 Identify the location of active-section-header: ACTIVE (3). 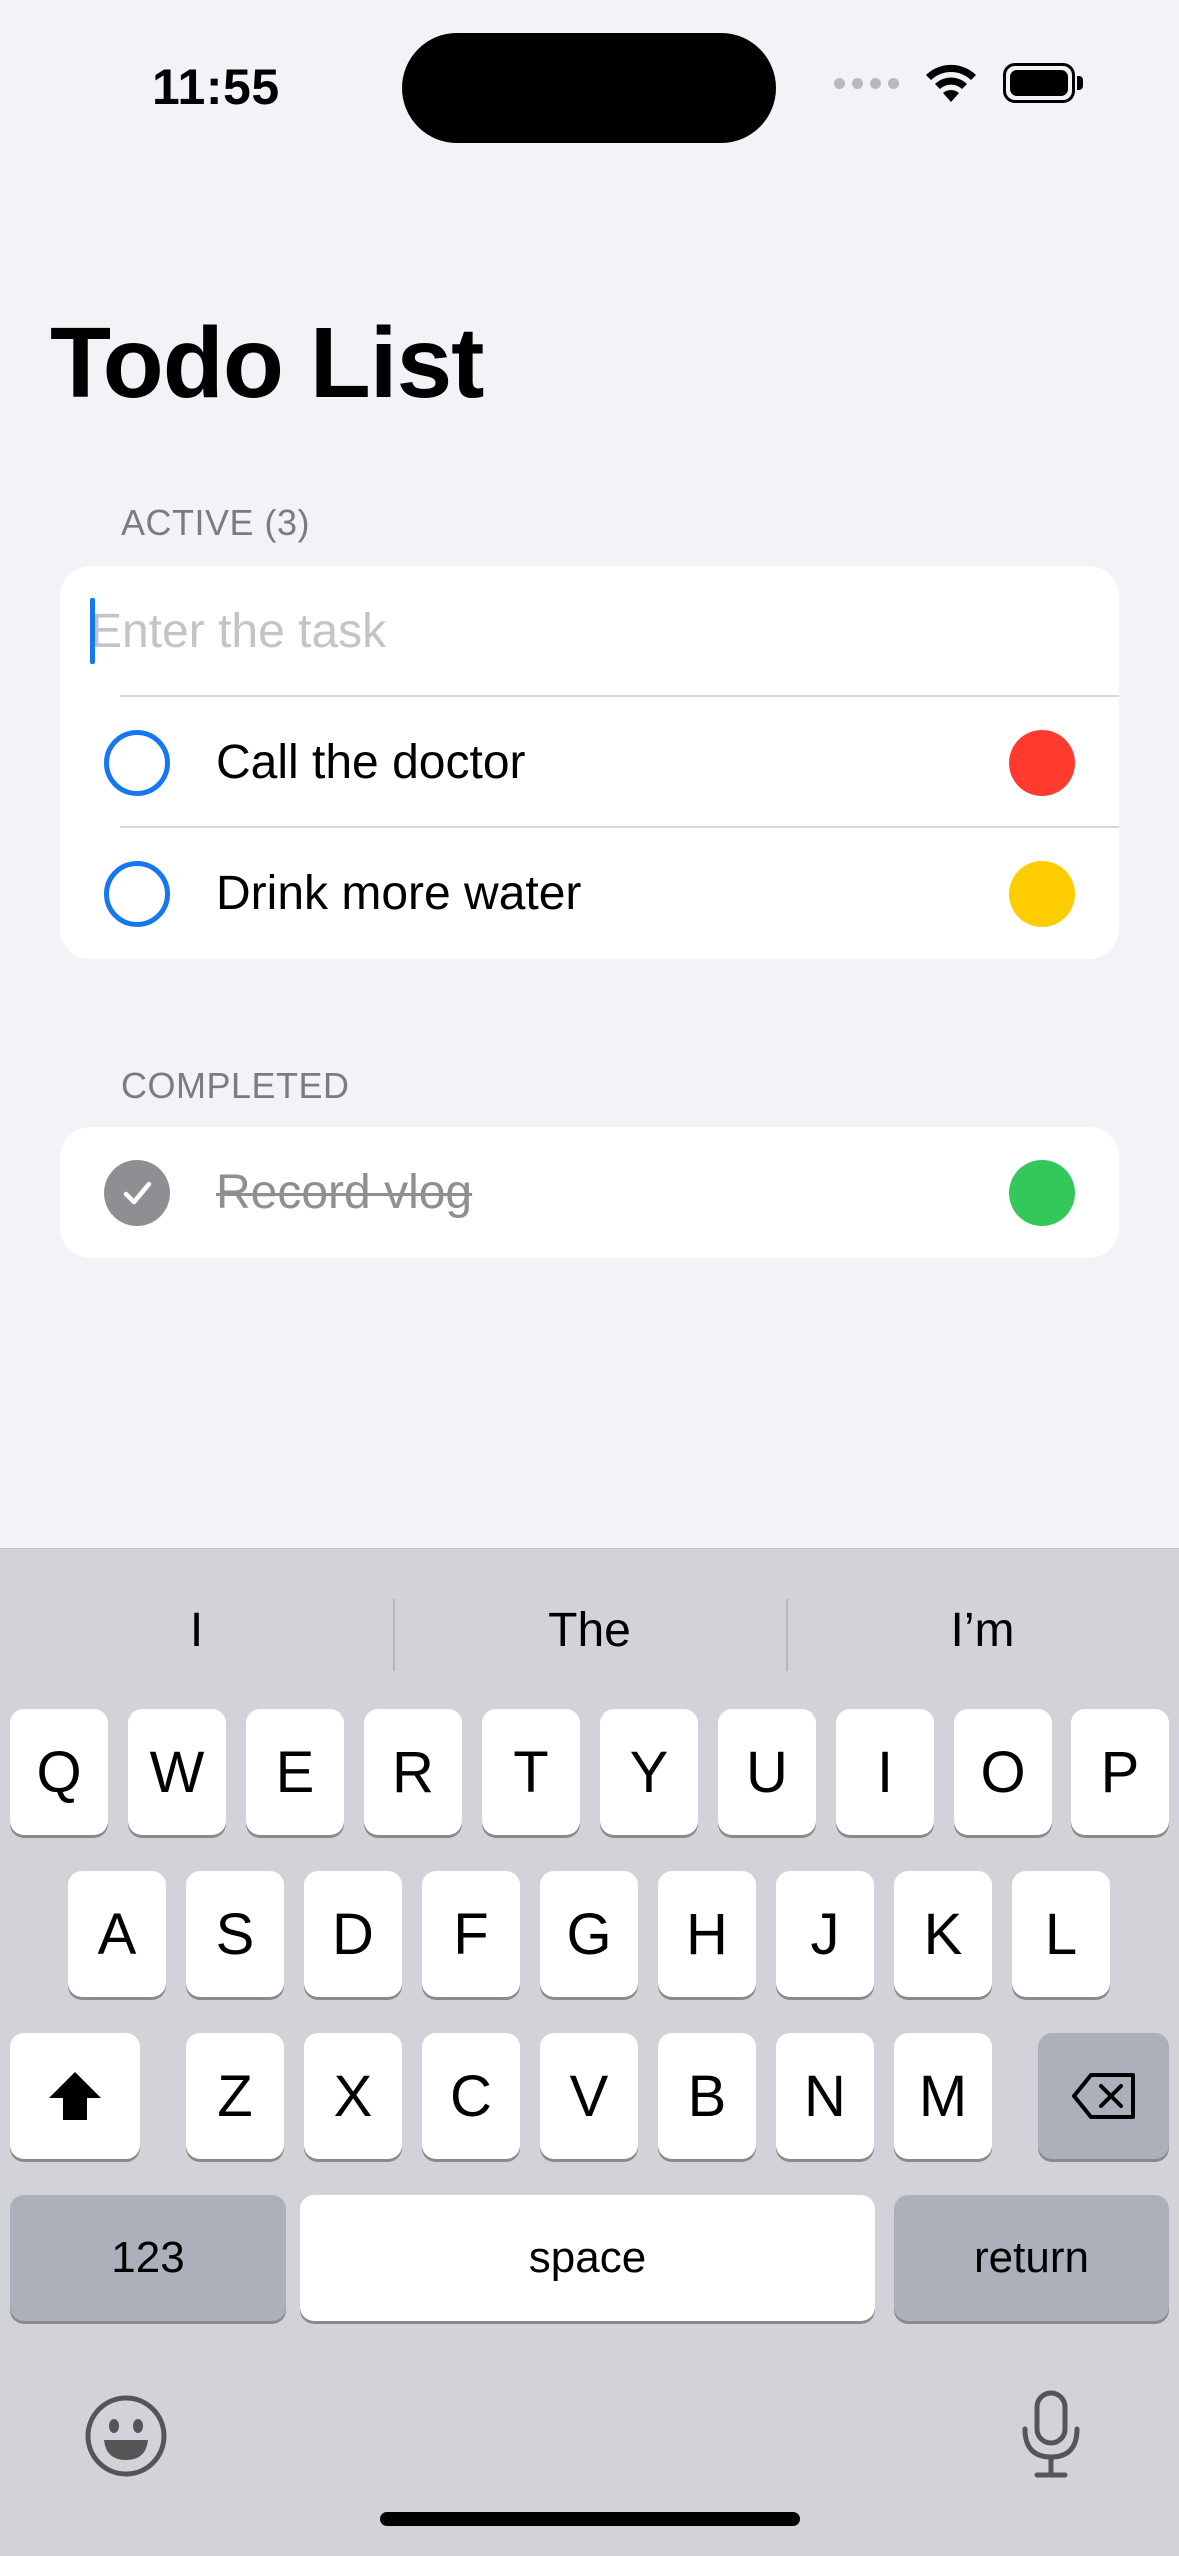
(216, 522).